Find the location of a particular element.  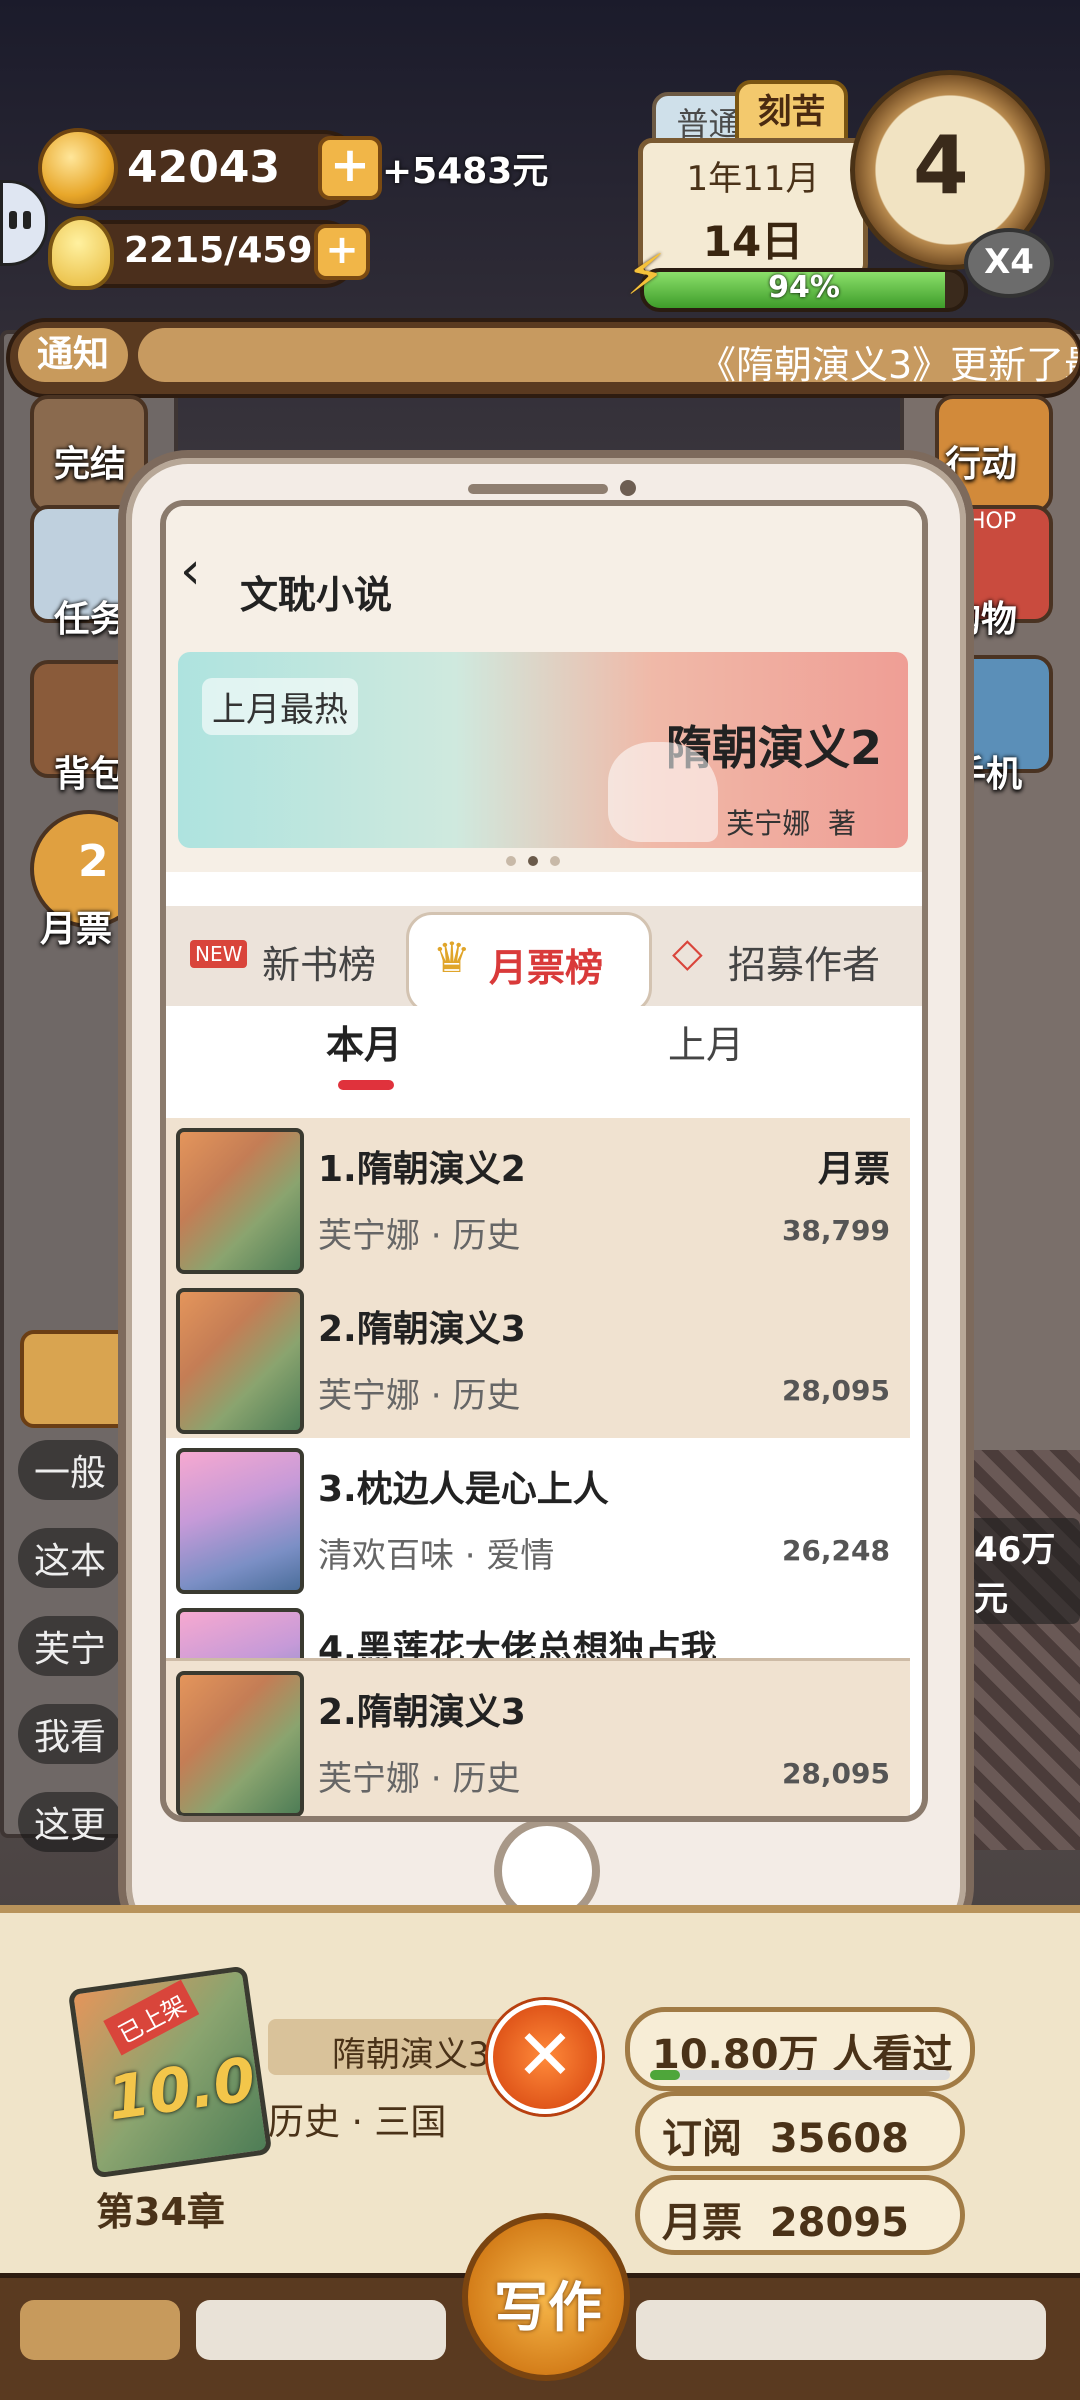

book-title: 3.枕边人是心上人 is located at coordinates (463, 1489).